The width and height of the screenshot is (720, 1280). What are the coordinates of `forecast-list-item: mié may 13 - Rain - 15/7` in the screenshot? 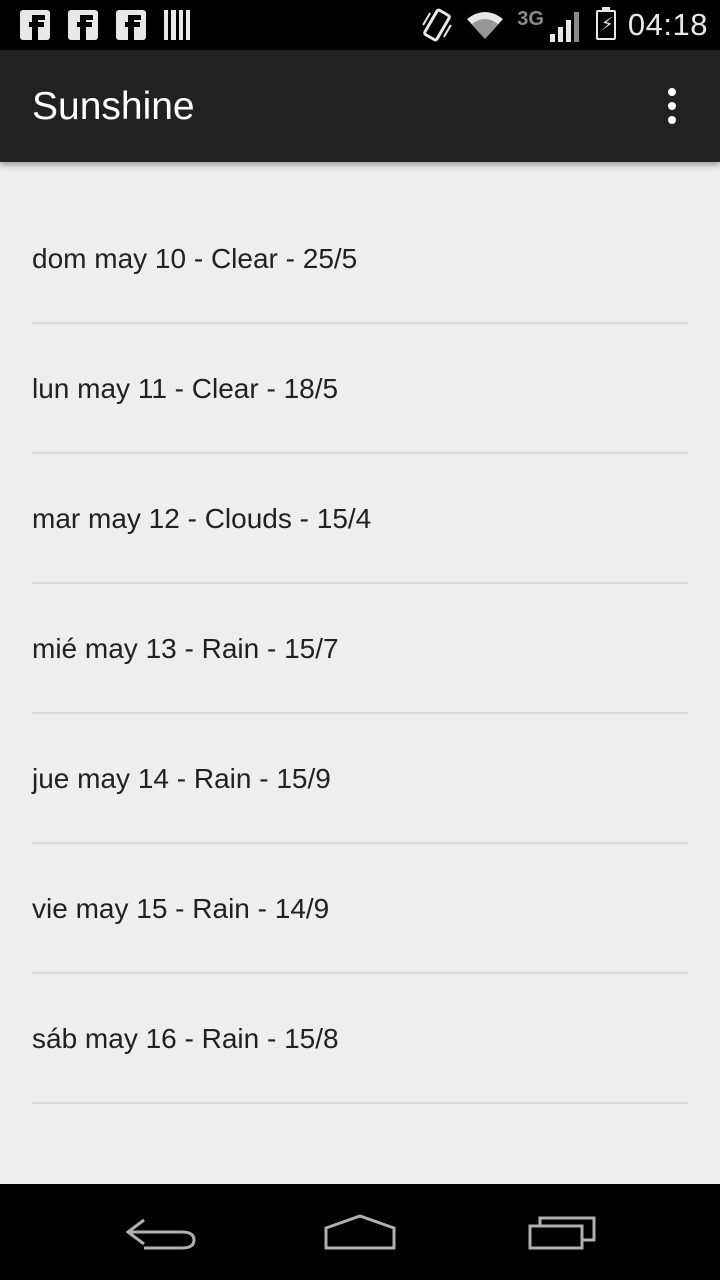 It's located at (360, 649).